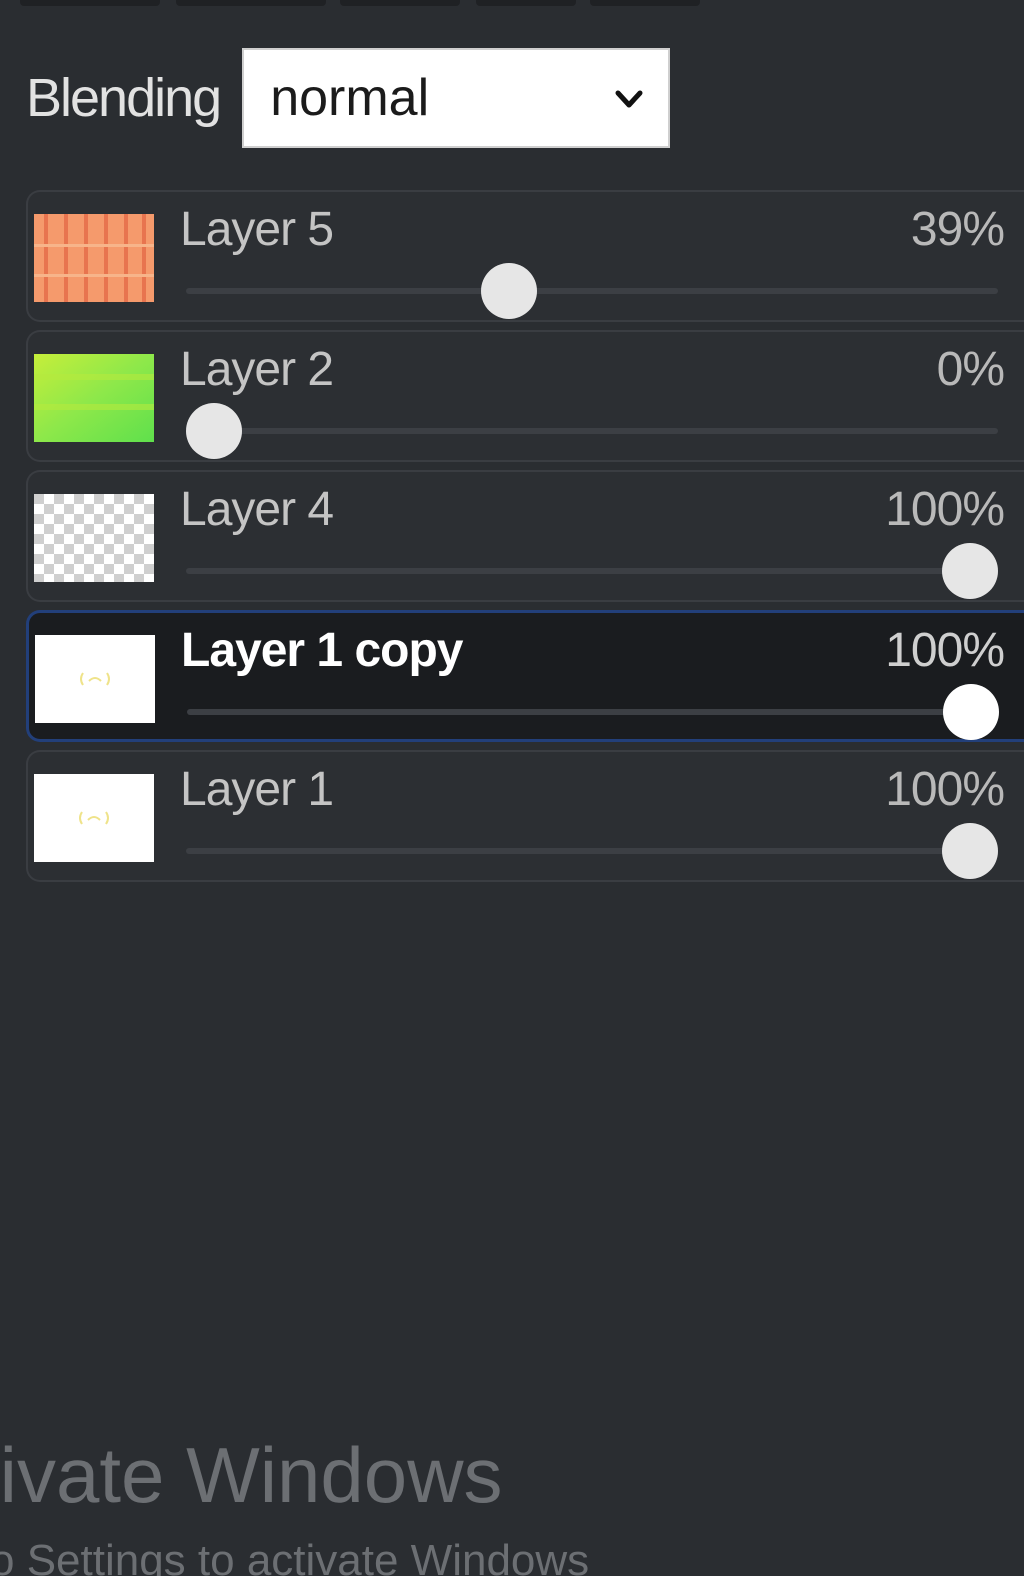 This screenshot has width=1024, height=1576. I want to click on layer-opacity-value: 0%, so click(970, 369).